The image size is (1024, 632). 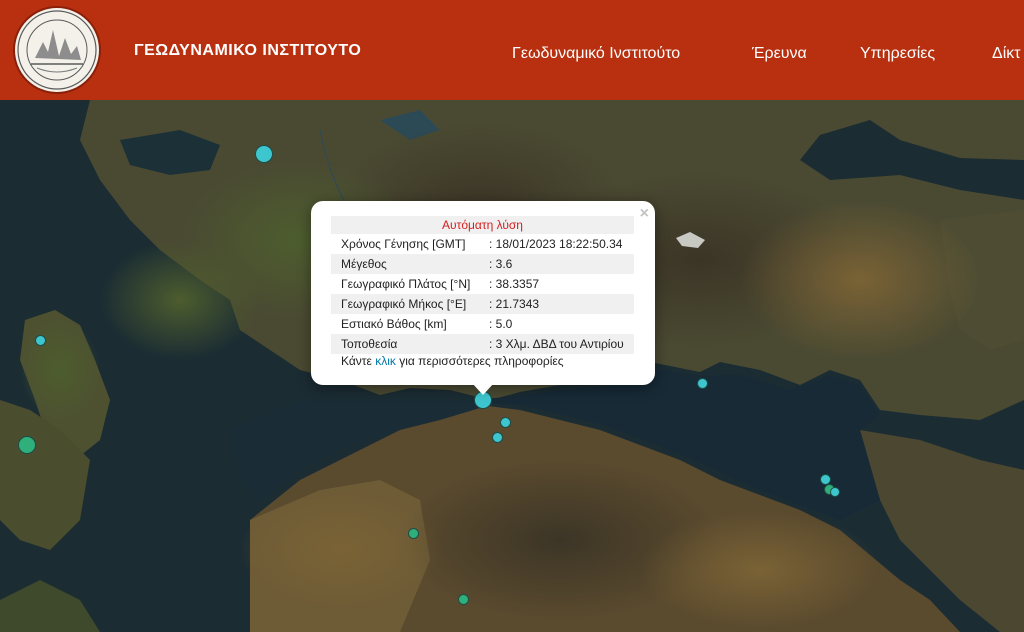 I want to click on nav-item-services: Υπηρεσίες, so click(x=897, y=54).